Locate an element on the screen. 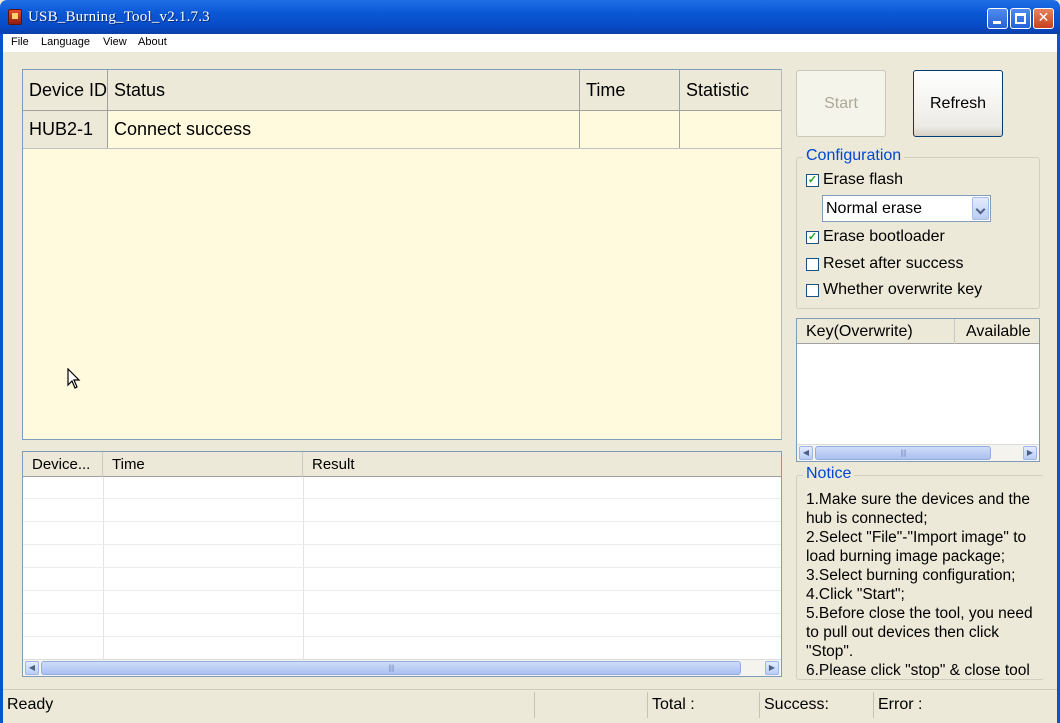 Image resolution: width=1060 pixels, height=723 pixels. column-available: Available is located at coordinates (998, 331).